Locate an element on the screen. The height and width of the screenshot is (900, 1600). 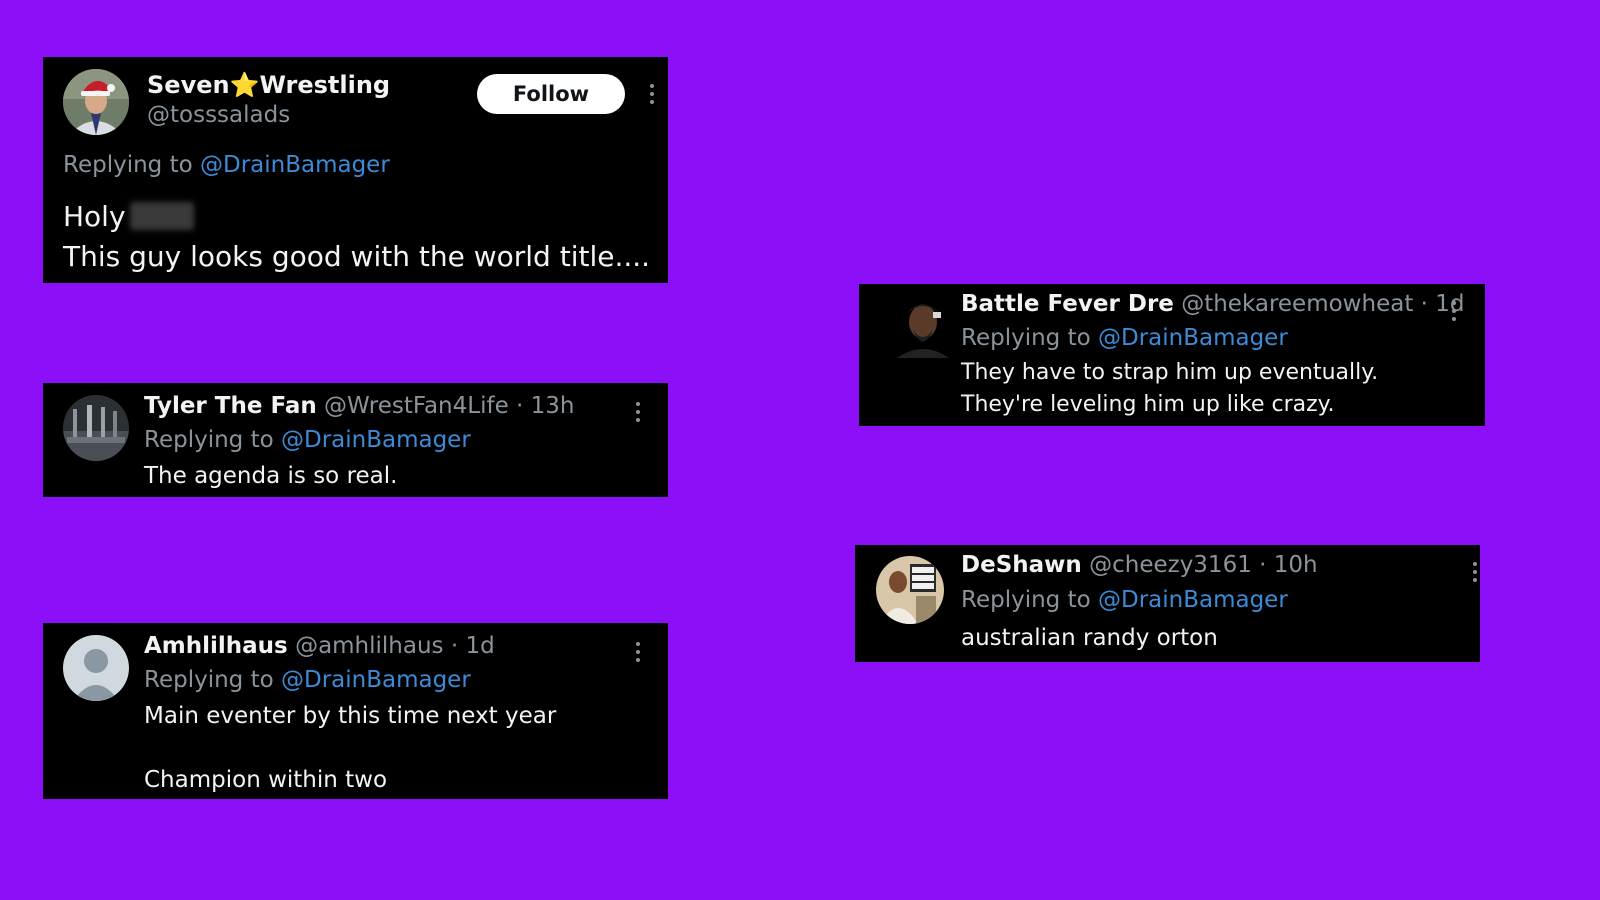
post-text-line: Main eventer by this time next year is located at coordinates (350, 716).